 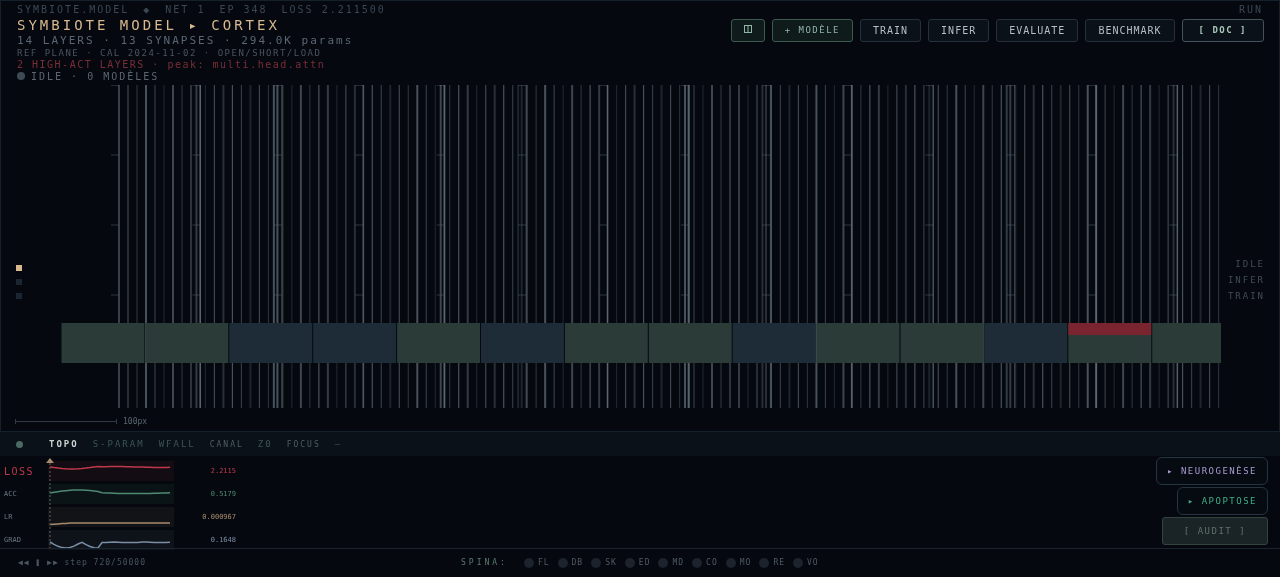 What do you see at coordinates (19, 471) in the screenshot?
I see `metric-label: LOSS` at bounding box center [19, 471].